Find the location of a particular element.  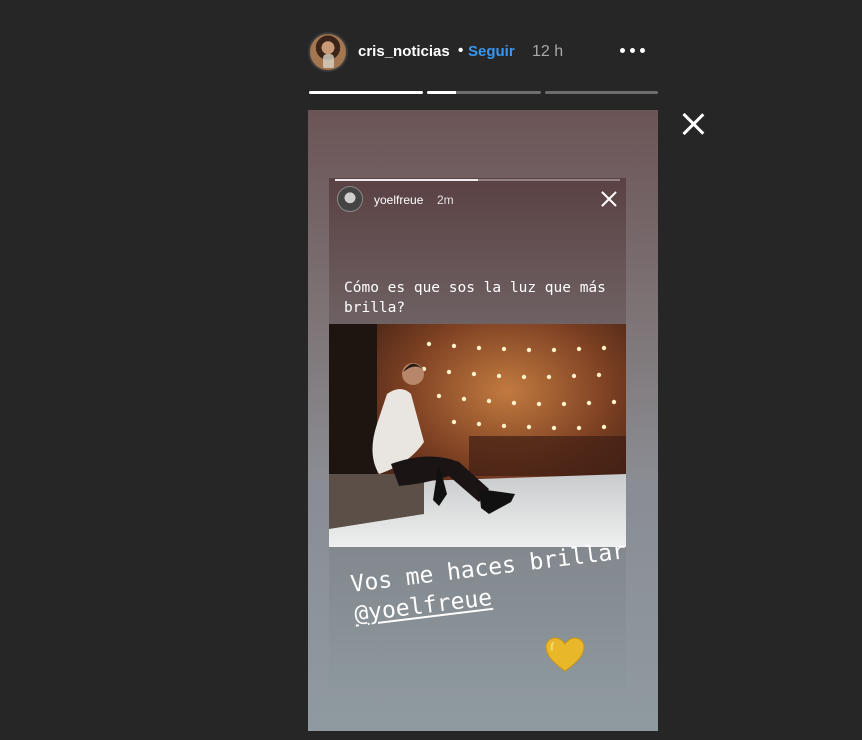

inner-progress is located at coordinates (477, 180).